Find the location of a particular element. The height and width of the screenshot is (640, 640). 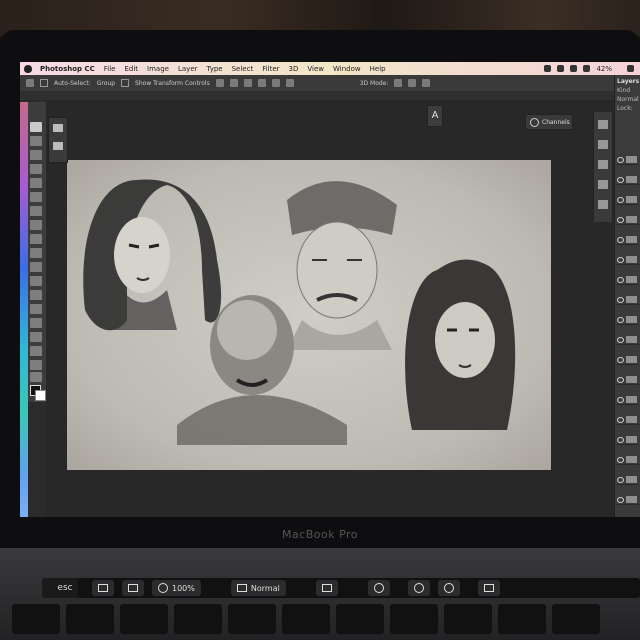

adjustments-icon is located at coordinates (603, 164).